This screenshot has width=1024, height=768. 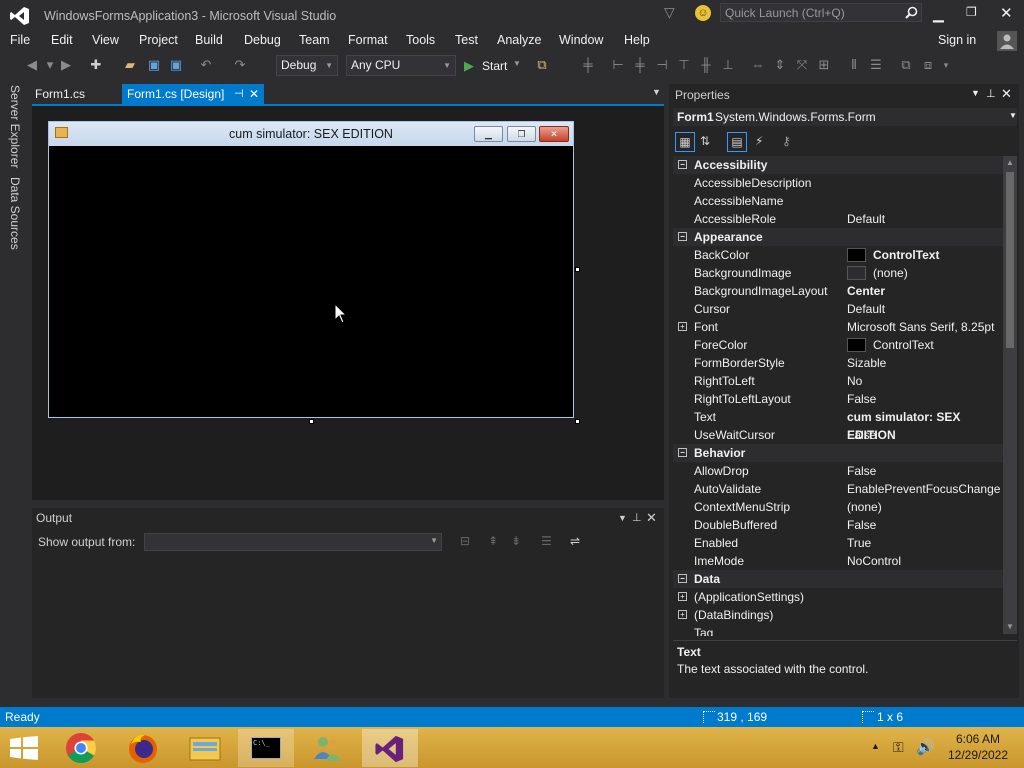 What do you see at coordinates (682, 326) in the screenshot?
I see `expand-icon: +` at bounding box center [682, 326].